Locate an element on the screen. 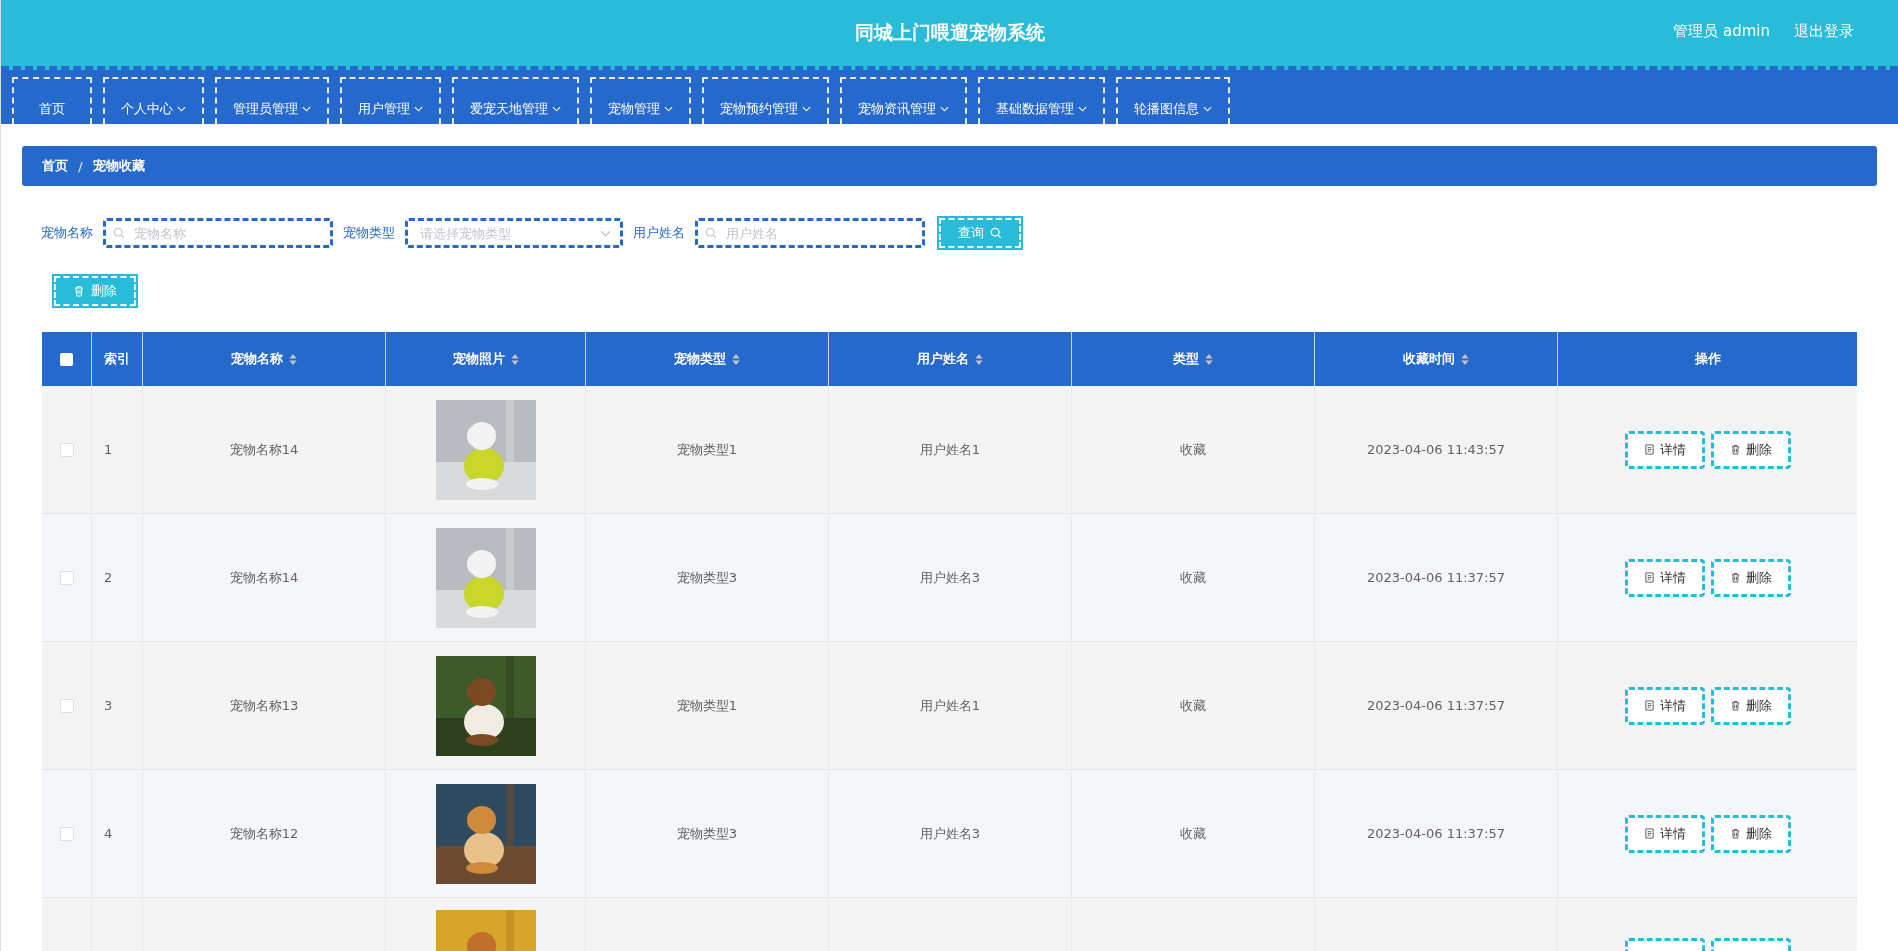  table-cell: 2 is located at coordinates (108, 577).